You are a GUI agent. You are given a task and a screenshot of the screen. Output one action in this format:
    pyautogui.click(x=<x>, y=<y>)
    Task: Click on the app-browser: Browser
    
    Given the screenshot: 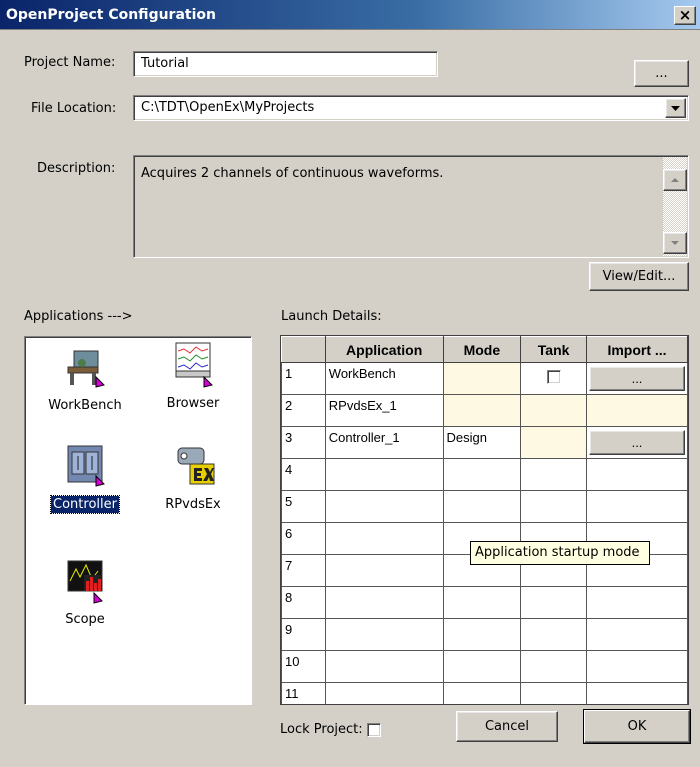 What is the action you would take?
    pyautogui.click(x=193, y=376)
    